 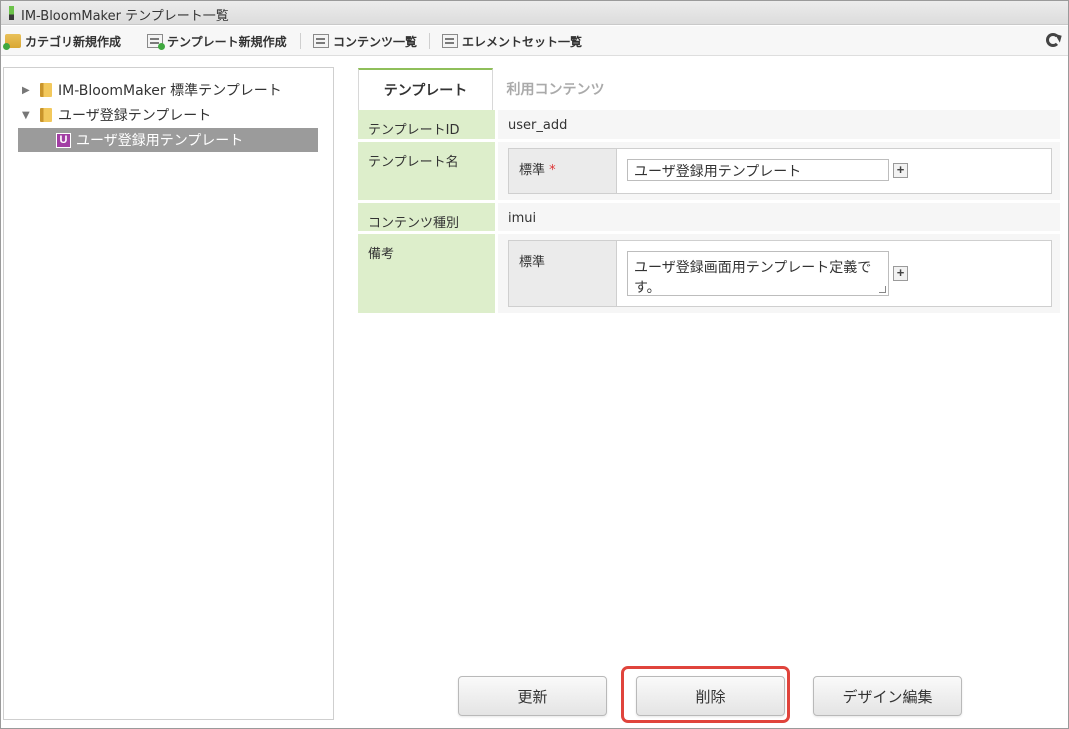 I want to click on template-id-label: テンプレートID, so click(x=426, y=124).